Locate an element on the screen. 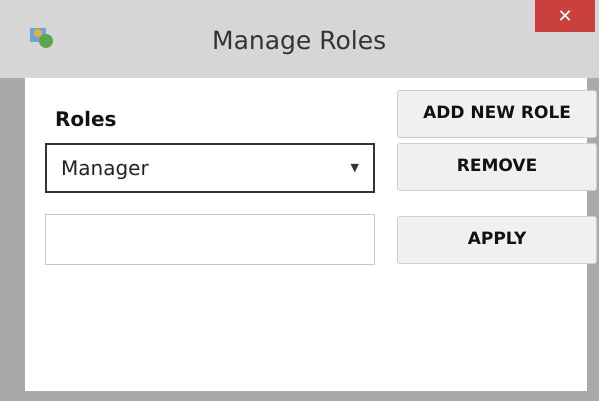  dropdown-arrow-icon: ▼ is located at coordinates (354, 168).